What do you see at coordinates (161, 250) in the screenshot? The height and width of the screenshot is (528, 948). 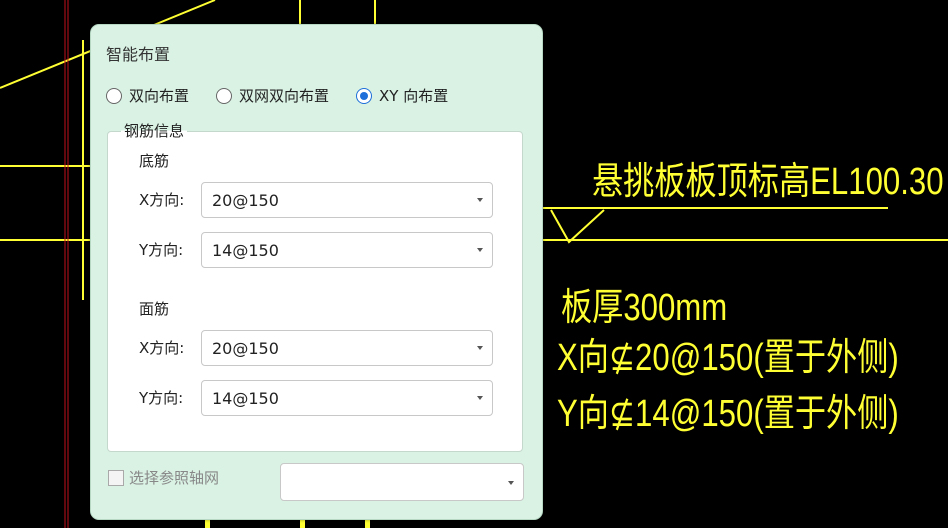 I see `bottom-y-label: Y方向:` at bounding box center [161, 250].